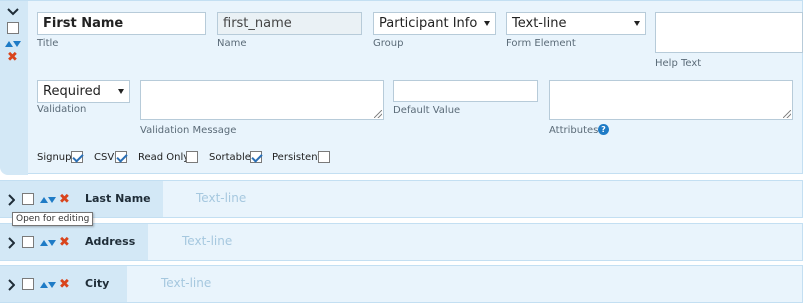  I want to click on name-input: first_name, so click(289, 23).